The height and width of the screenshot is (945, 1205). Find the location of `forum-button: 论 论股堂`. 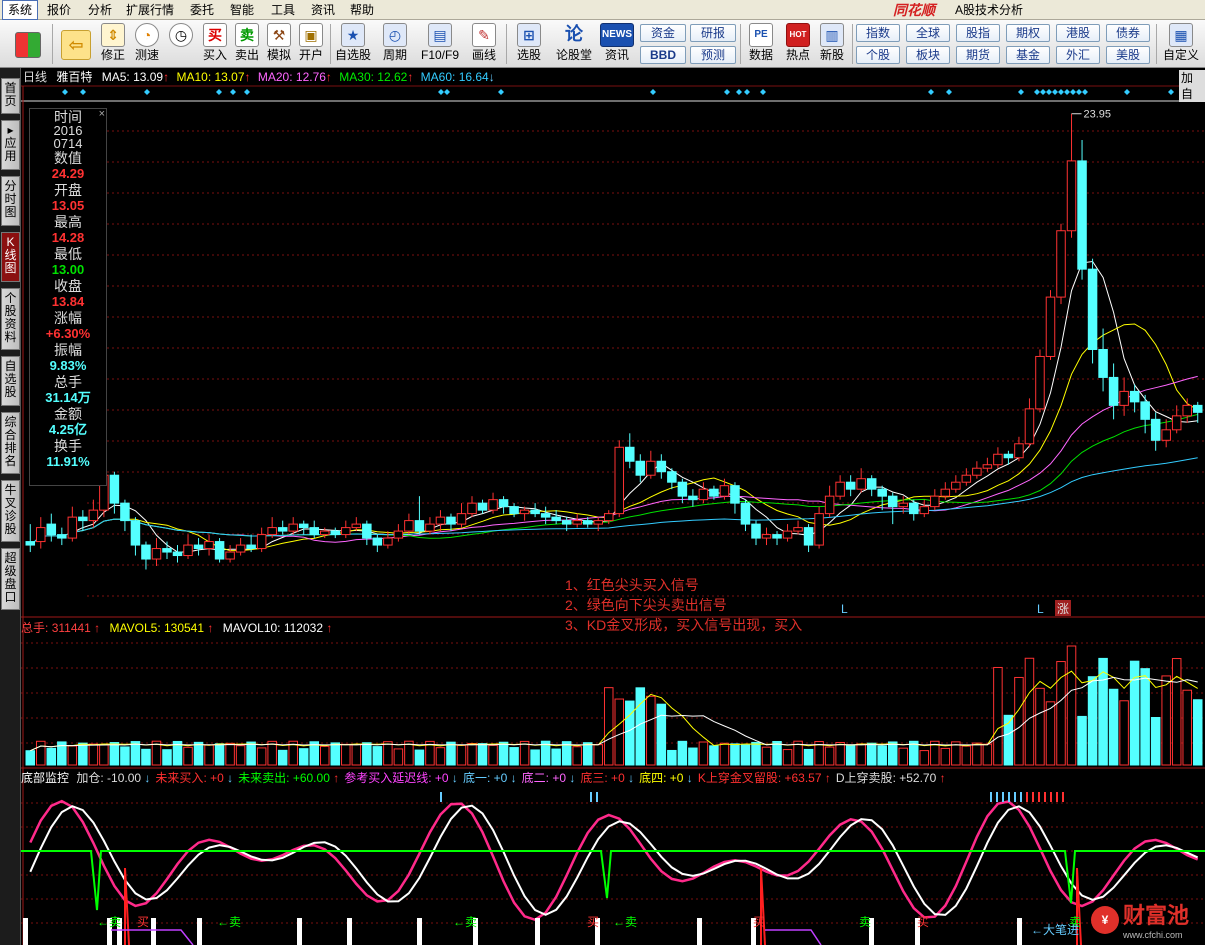

forum-button: 论 论股堂 is located at coordinates (574, 44).